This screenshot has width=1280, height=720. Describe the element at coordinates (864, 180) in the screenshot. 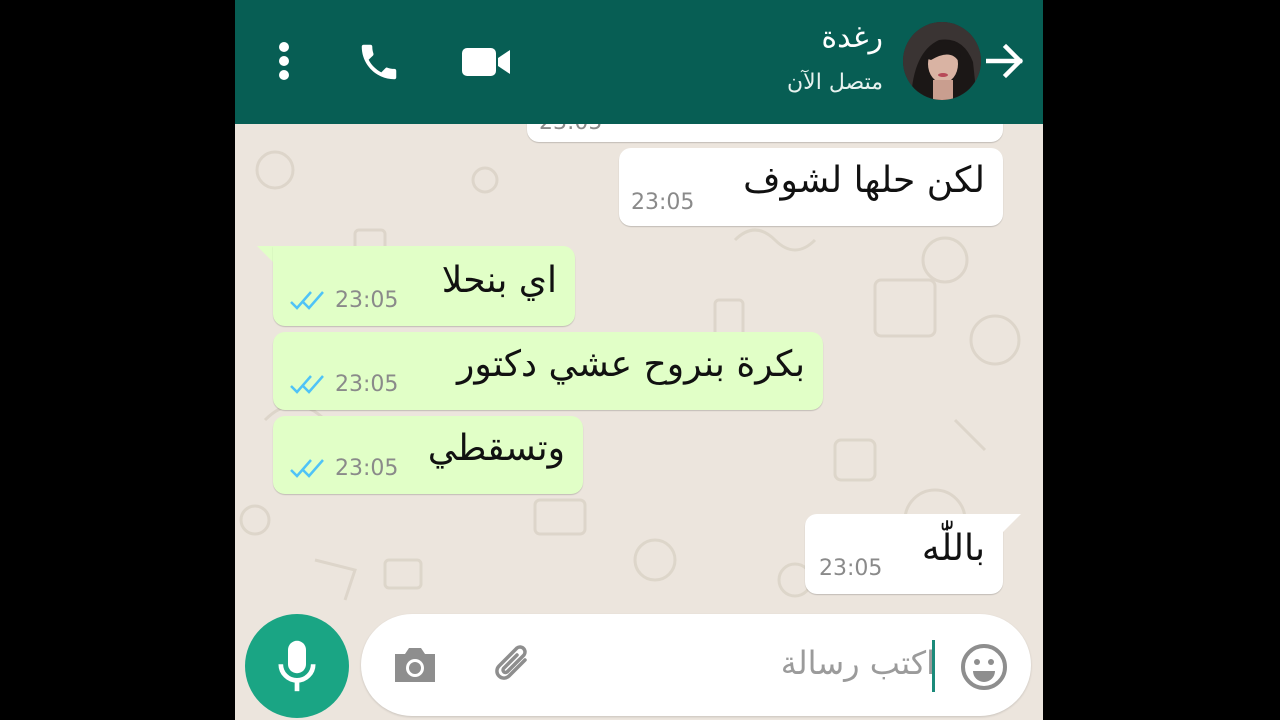

I see `message-text: لكن حلها لشوف` at that location.